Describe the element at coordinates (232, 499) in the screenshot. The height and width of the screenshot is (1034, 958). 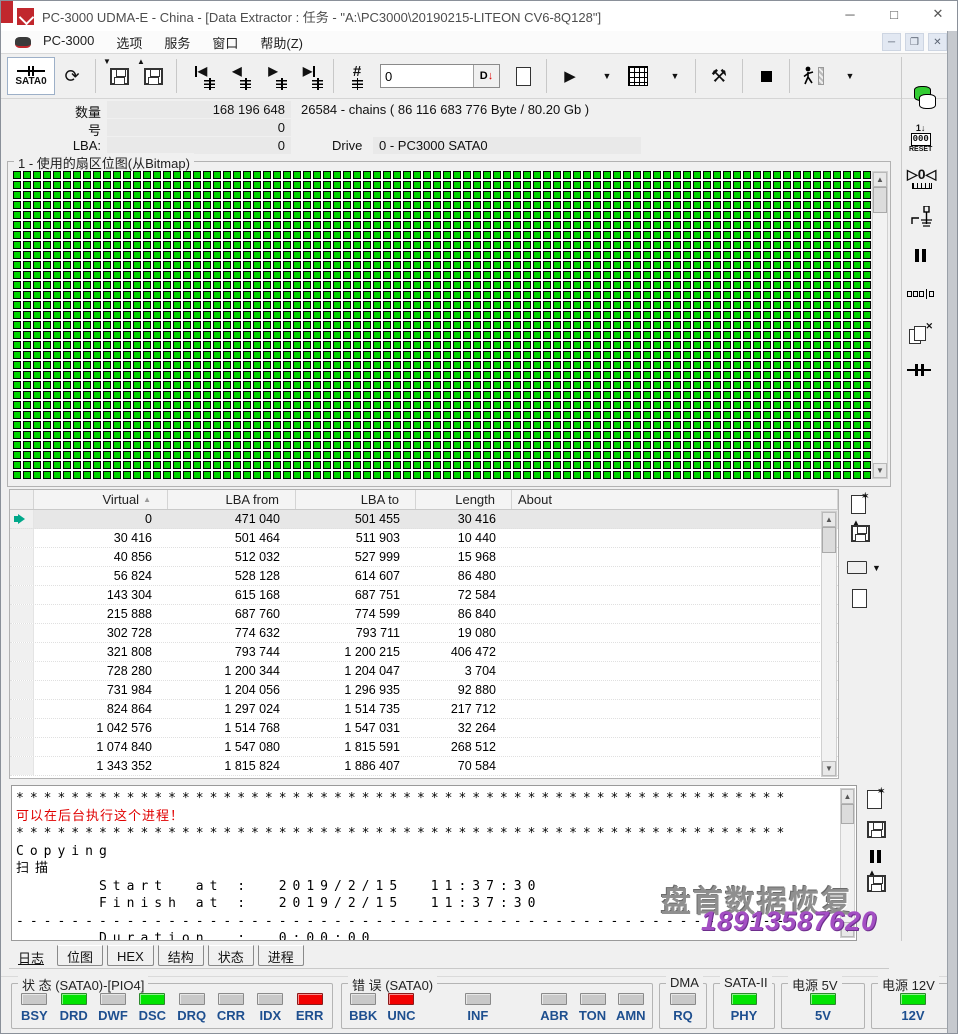
I see `column-header-lba-from: LBA from` at that location.